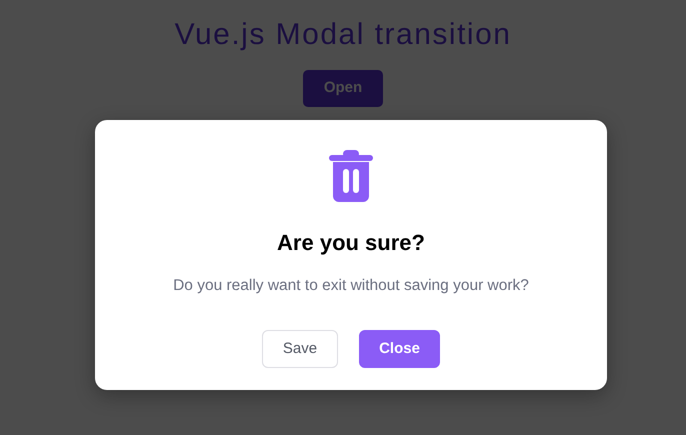 Image resolution: width=686 pixels, height=435 pixels. I want to click on trash-icon, so click(351, 176).